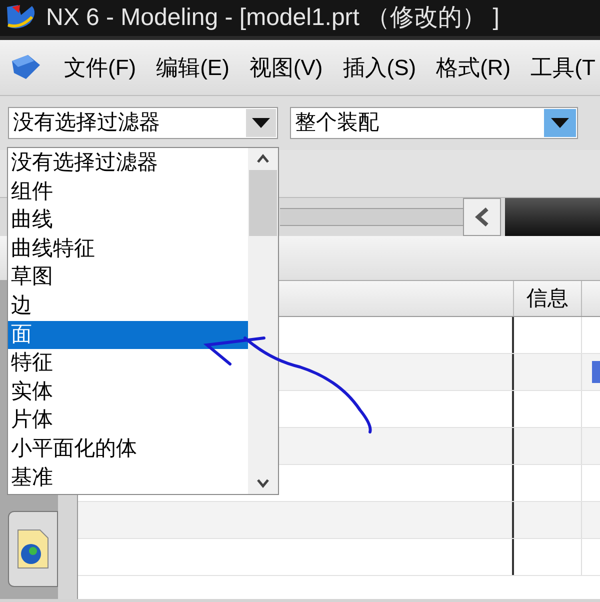 This screenshot has height=602, width=600. Describe the element at coordinates (286, 67) in the screenshot. I see `menu-item: 视图(V)` at that location.